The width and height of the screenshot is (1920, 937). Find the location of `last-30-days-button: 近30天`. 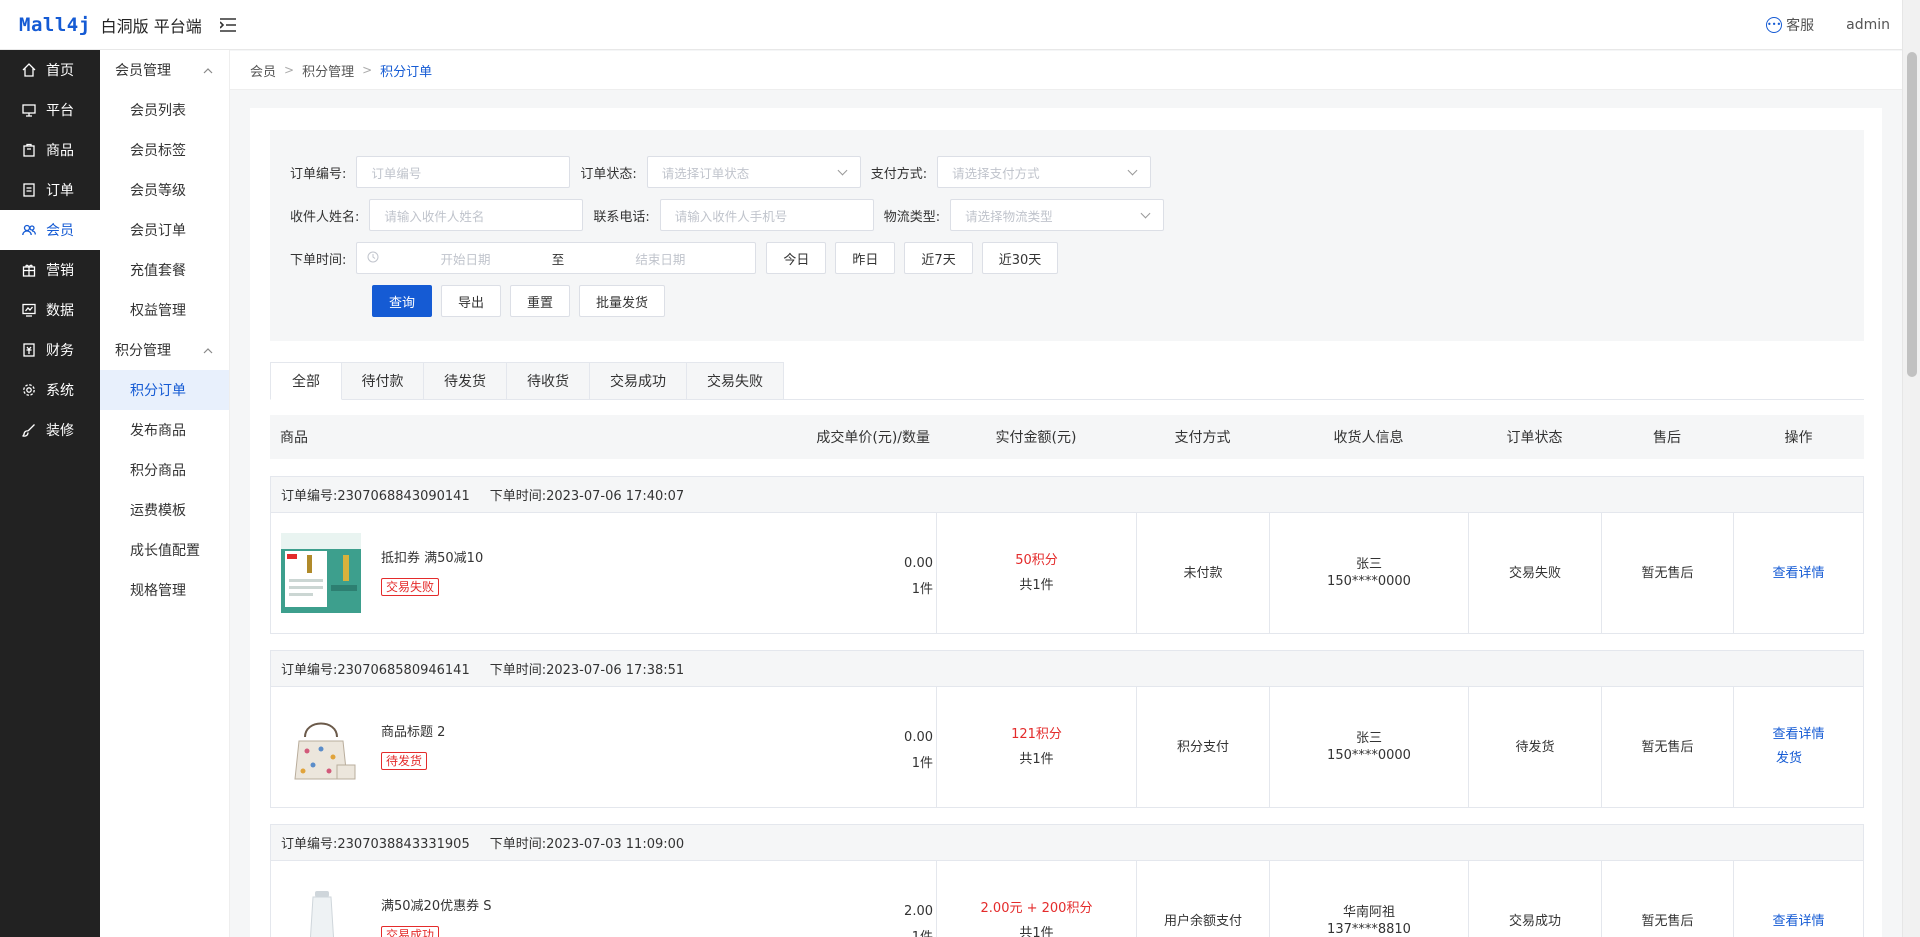

last-30-days-button: 近30天 is located at coordinates (1020, 258).